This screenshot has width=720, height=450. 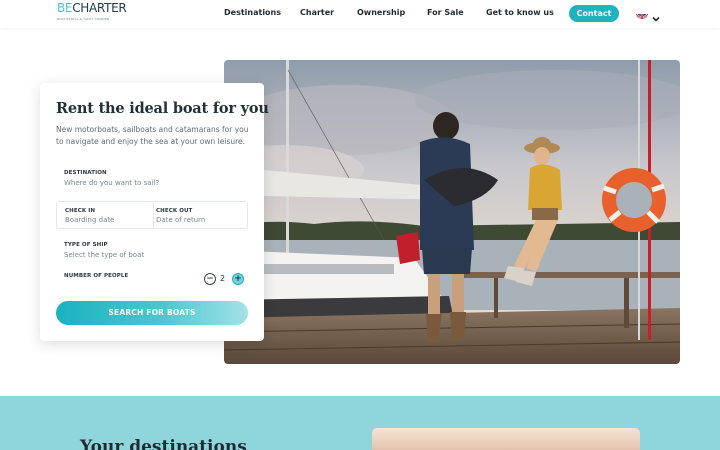 What do you see at coordinates (105, 215) in the screenshot?
I see `check-in-field: CHECK IN Boarding date` at bounding box center [105, 215].